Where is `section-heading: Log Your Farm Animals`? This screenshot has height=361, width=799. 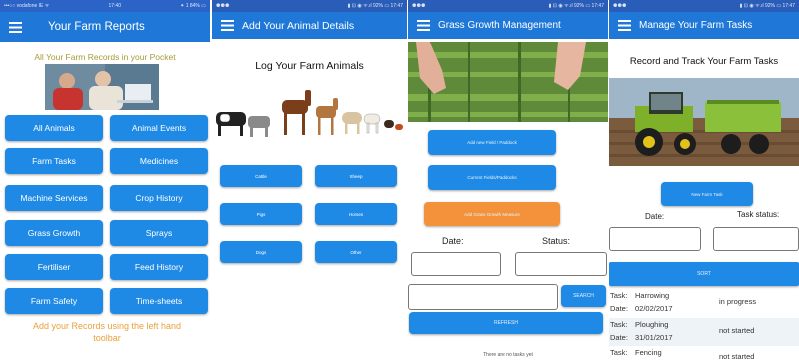 section-heading: Log Your Farm Animals is located at coordinates (309, 66).